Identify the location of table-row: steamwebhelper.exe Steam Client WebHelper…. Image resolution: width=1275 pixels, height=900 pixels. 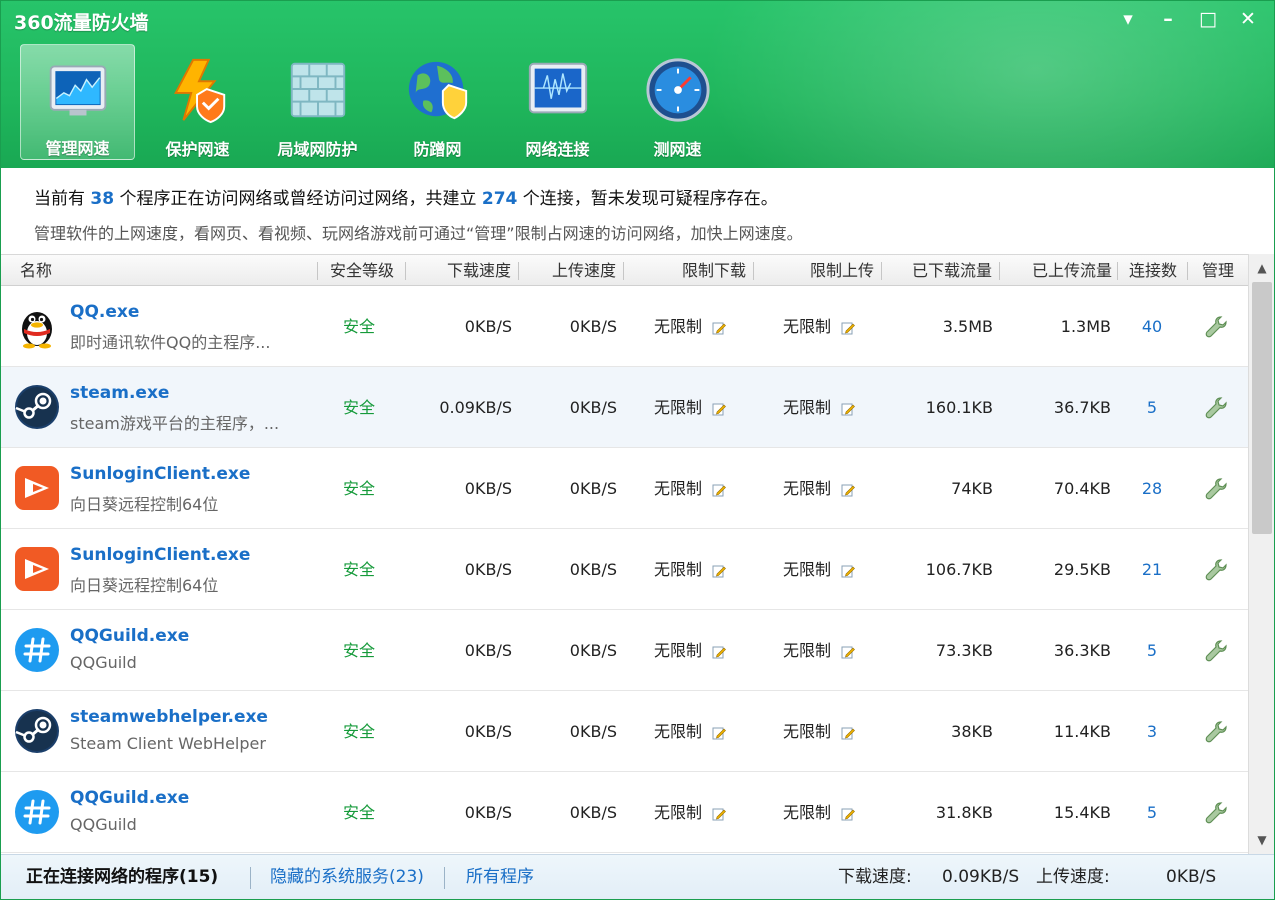
(624, 731).